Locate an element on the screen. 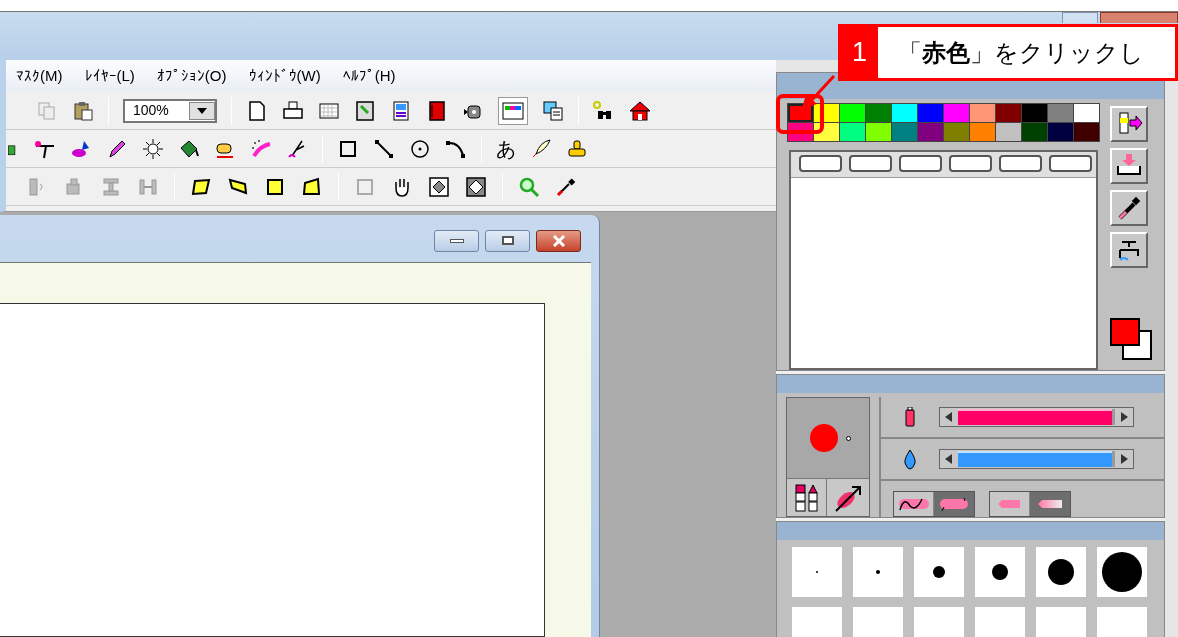  mode-button is located at coordinates (914, 504).